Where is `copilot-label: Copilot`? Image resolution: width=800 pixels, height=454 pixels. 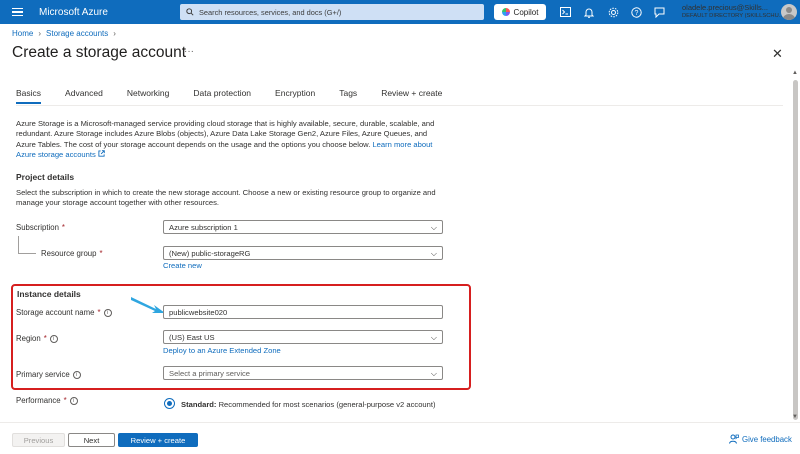
copilot-label: Copilot is located at coordinates (526, 12).